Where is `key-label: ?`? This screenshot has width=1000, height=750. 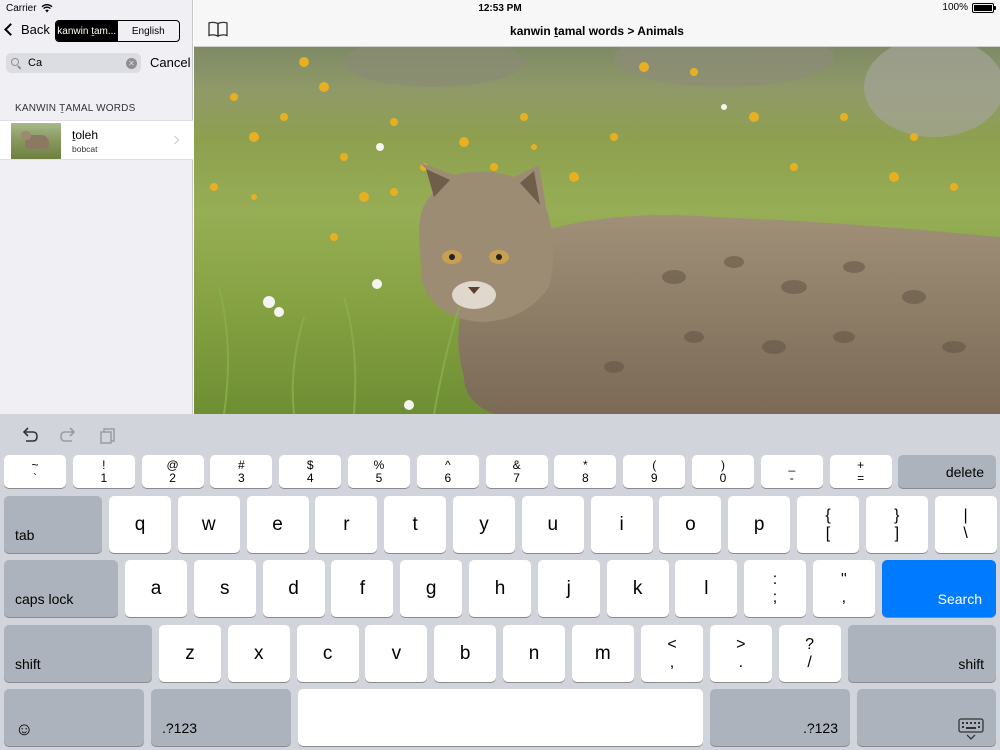 key-label: ? is located at coordinates (810, 644).